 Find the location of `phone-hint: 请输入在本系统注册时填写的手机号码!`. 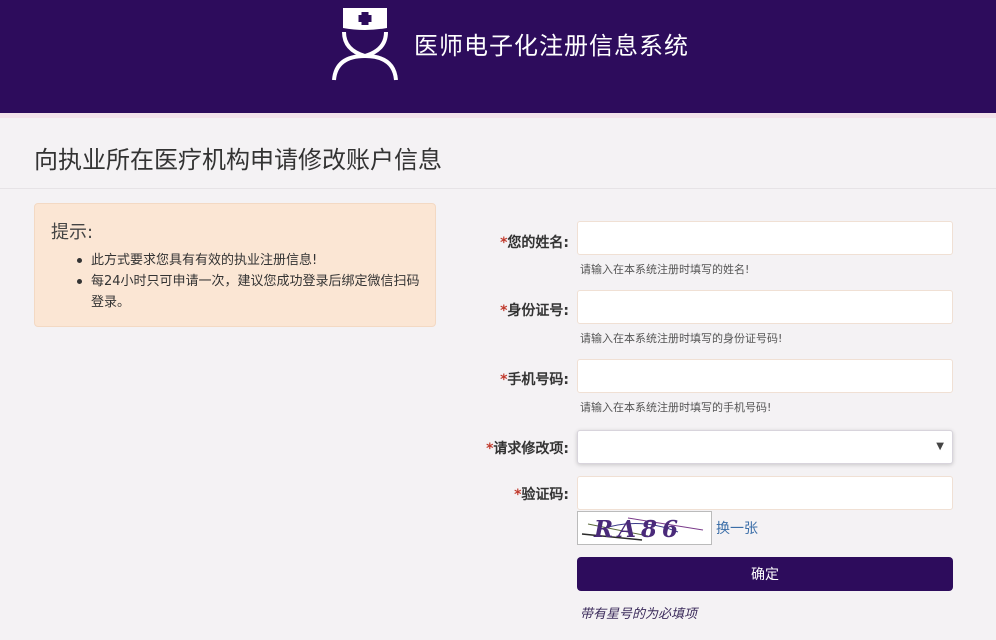

phone-hint: 请输入在本系统注册时填写的手机号码! is located at coordinates (676, 407).